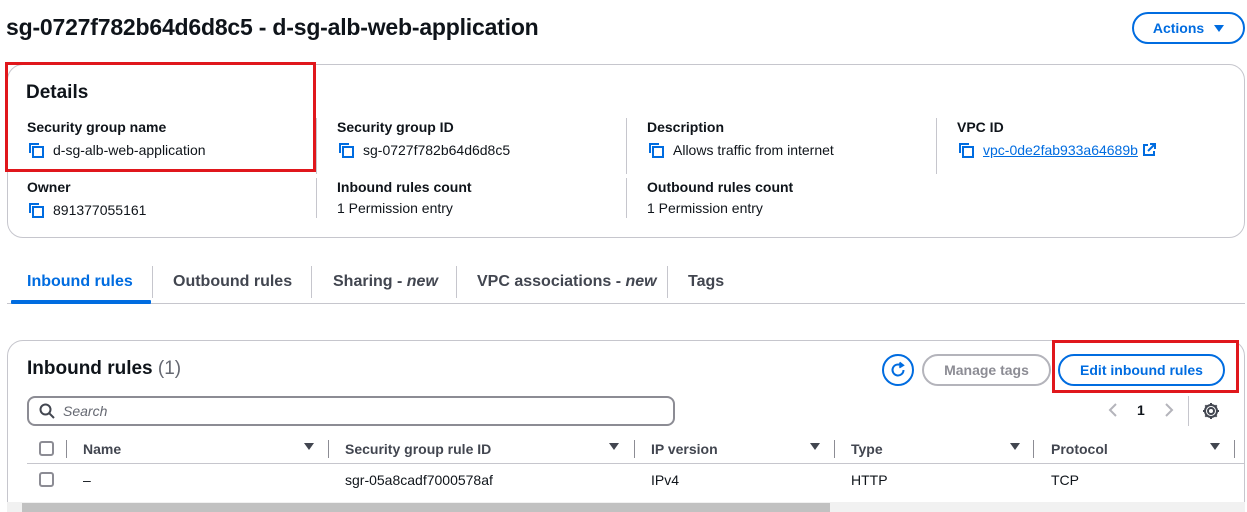 This screenshot has height=512, width=1247. Describe the element at coordinates (686, 127) in the screenshot. I see `description-label: Description` at that location.